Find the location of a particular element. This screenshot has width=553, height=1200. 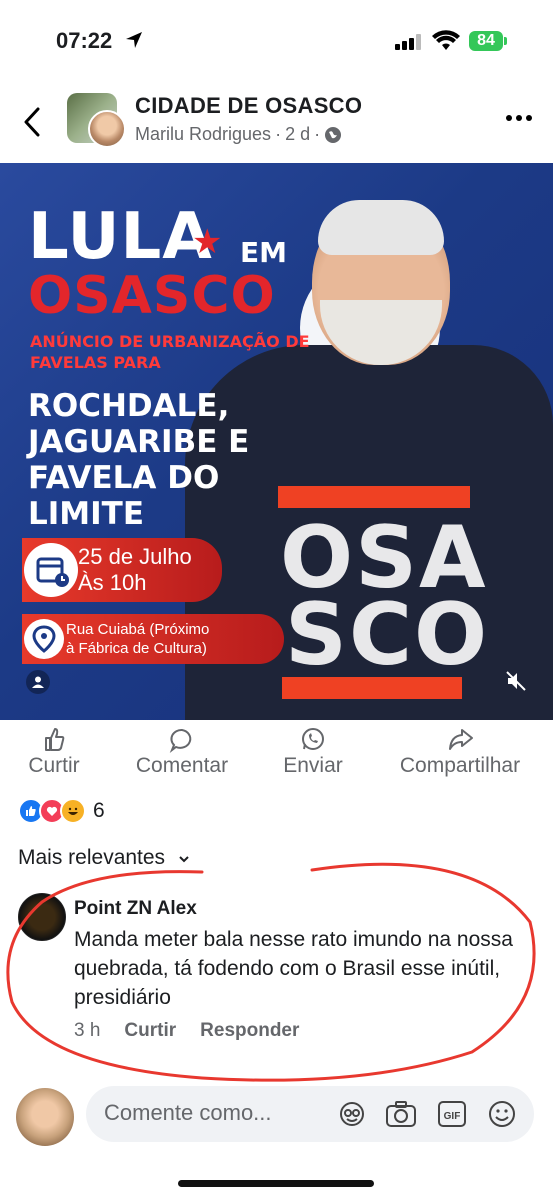

event-location-line2: à Fábrica de Cultura) is located at coordinates (136, 648).